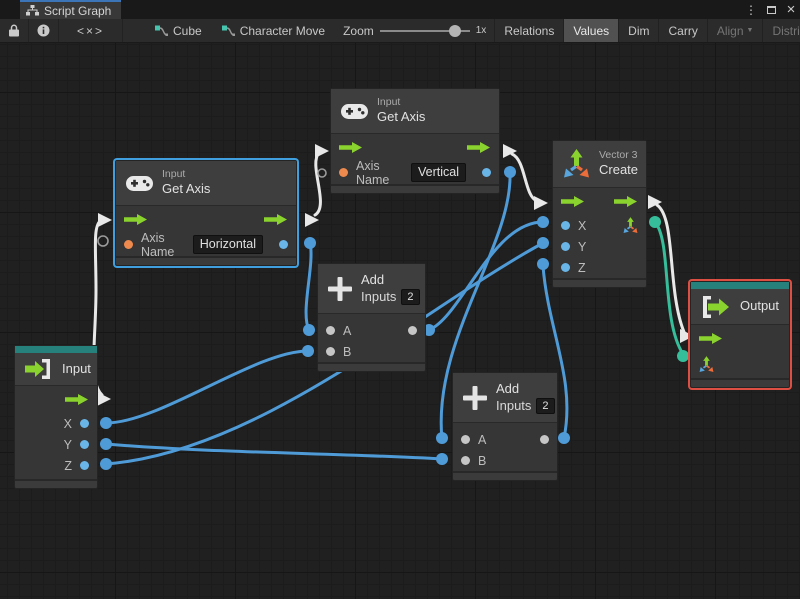  I want to click on toolbar-button-relations: Relations, so click(528, 30).